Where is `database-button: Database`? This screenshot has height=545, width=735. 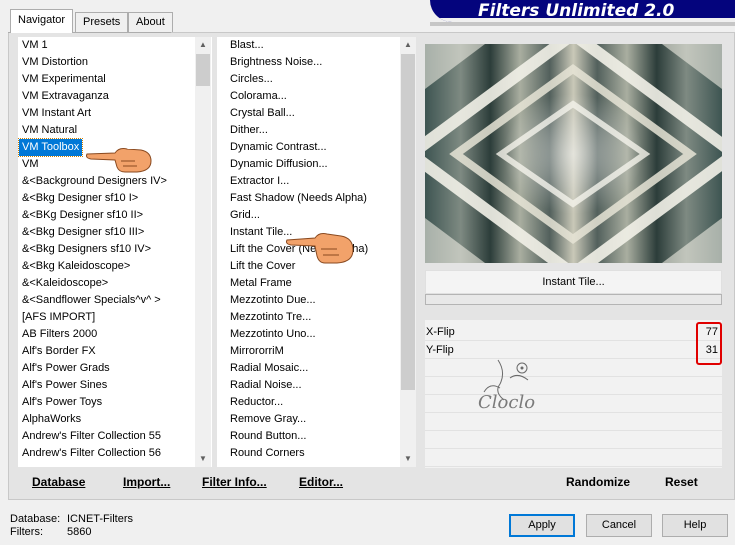
database-button: Database is located at coordinates (58, 483).